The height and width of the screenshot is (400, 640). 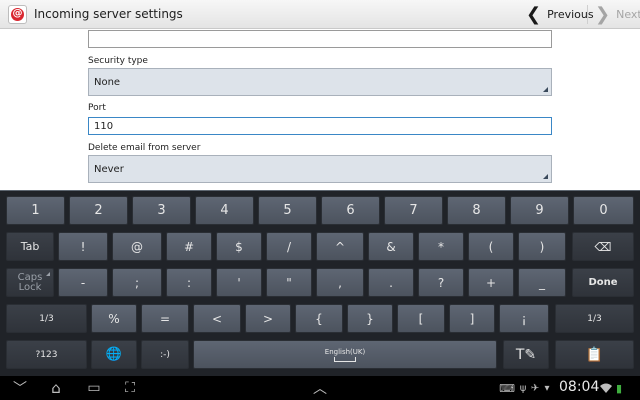 What do you see at coordinates (421, 318) in the screenshot?
I see `key-open-bracket: [` at bounding box center [421, 318].